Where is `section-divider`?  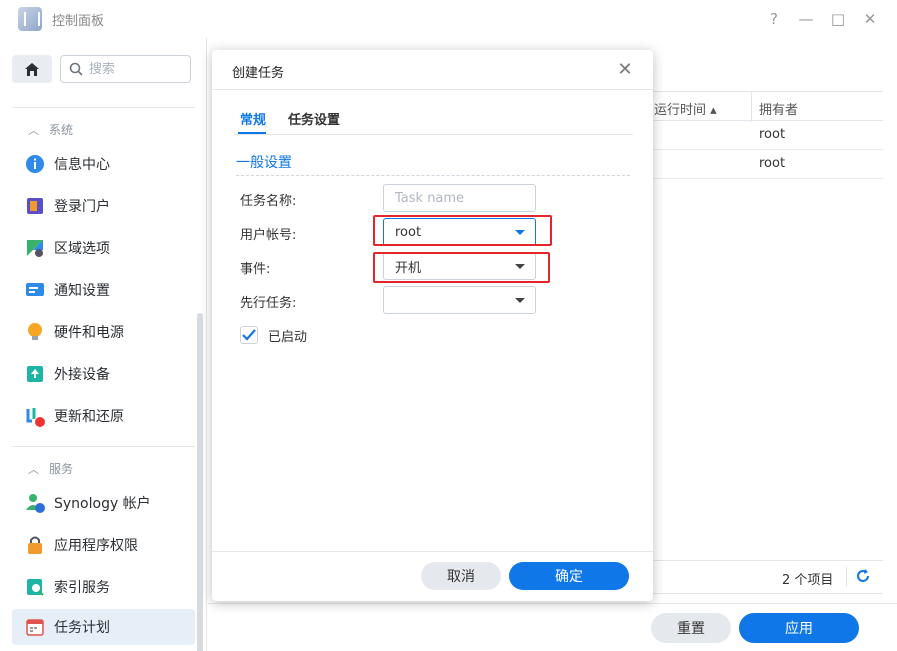
section-divider is located at coordinates (433, 175).